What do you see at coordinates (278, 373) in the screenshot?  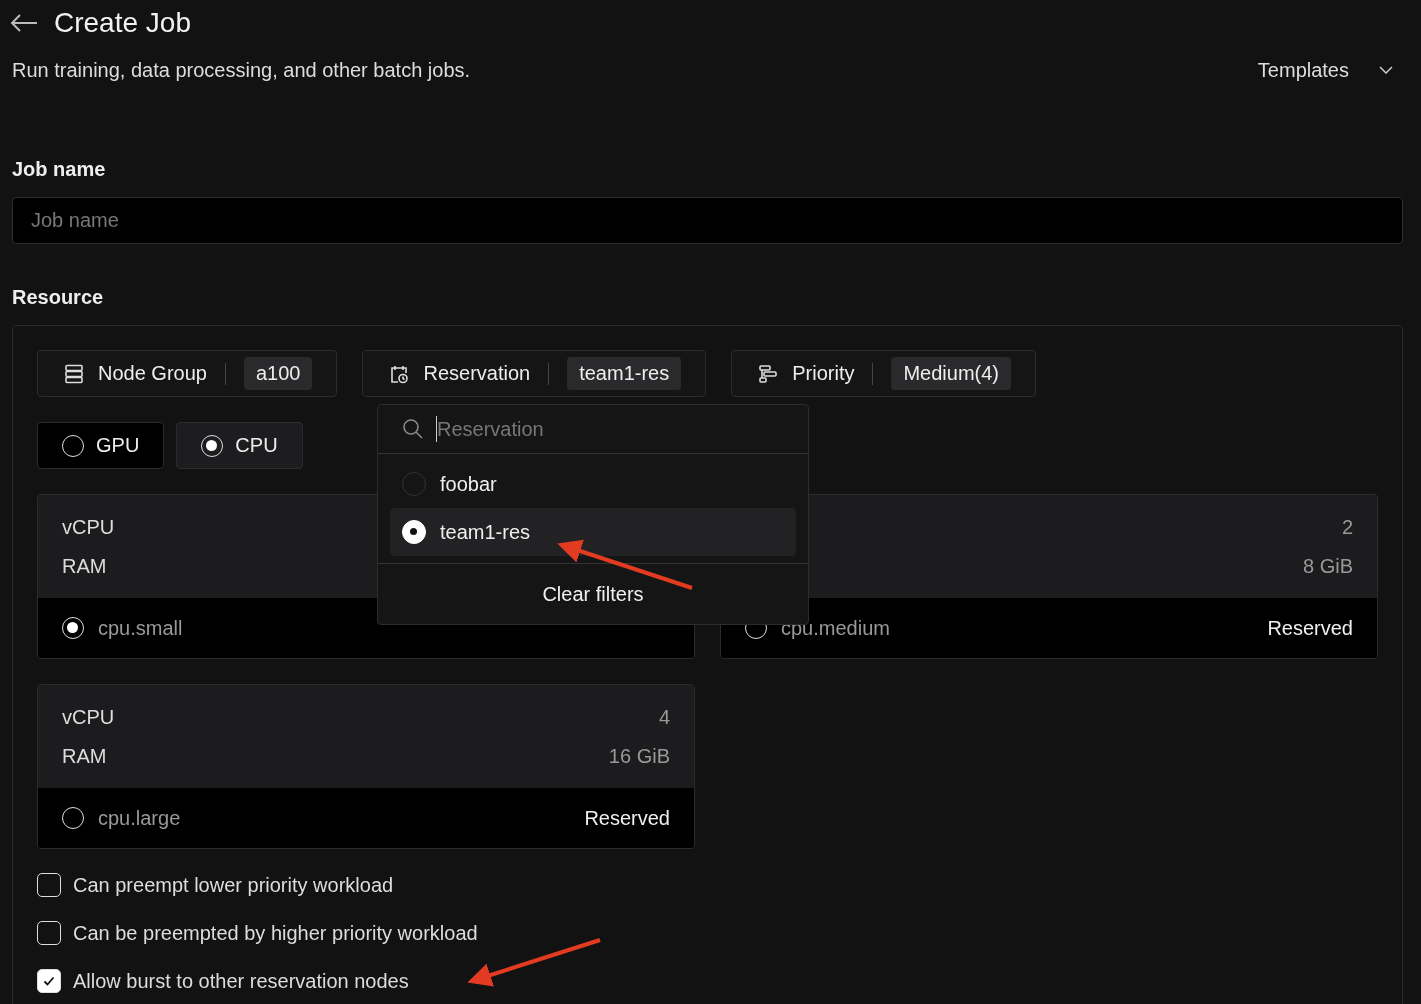 I see `filter-value: a100` at bounding box center [278, 373].